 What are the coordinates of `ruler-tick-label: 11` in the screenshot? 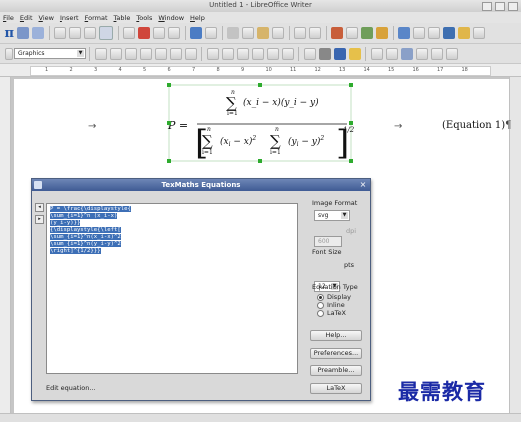 It's located at (293, 70).